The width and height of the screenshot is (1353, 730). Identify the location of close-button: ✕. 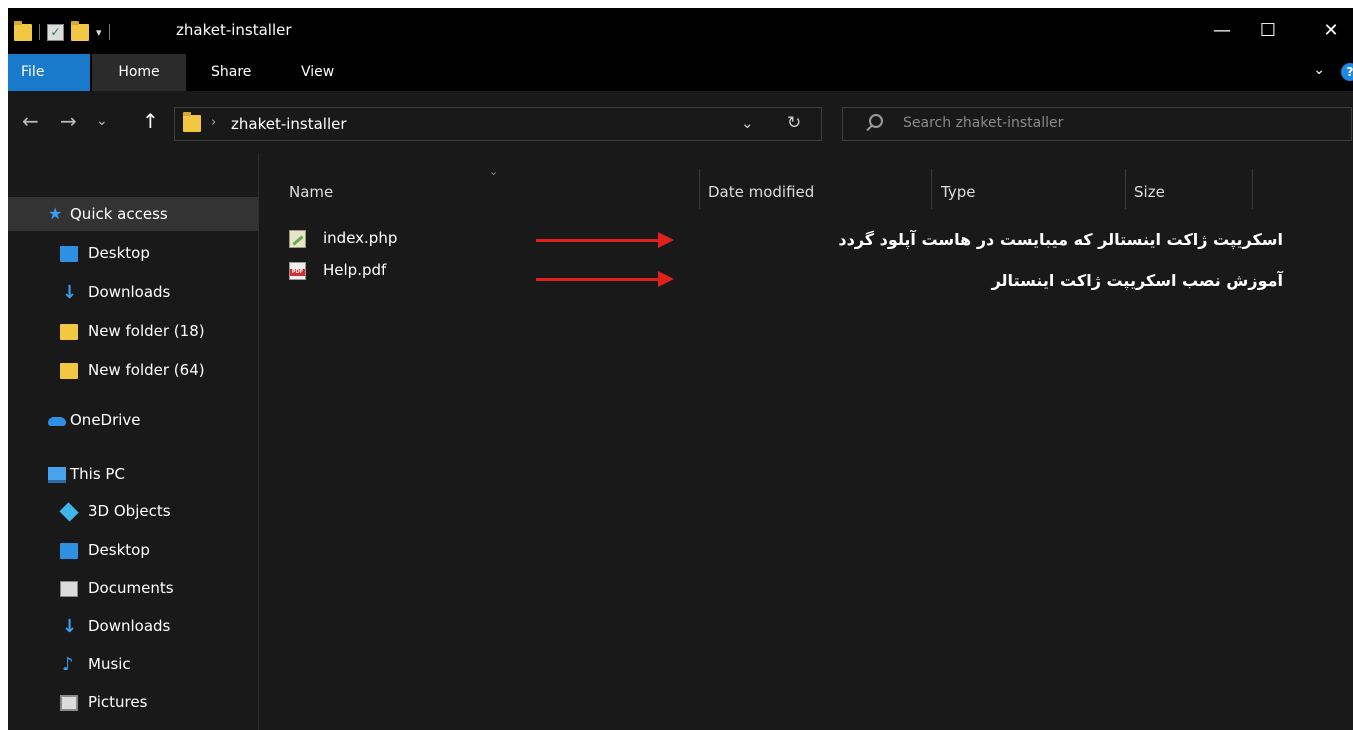
(1331, 31).